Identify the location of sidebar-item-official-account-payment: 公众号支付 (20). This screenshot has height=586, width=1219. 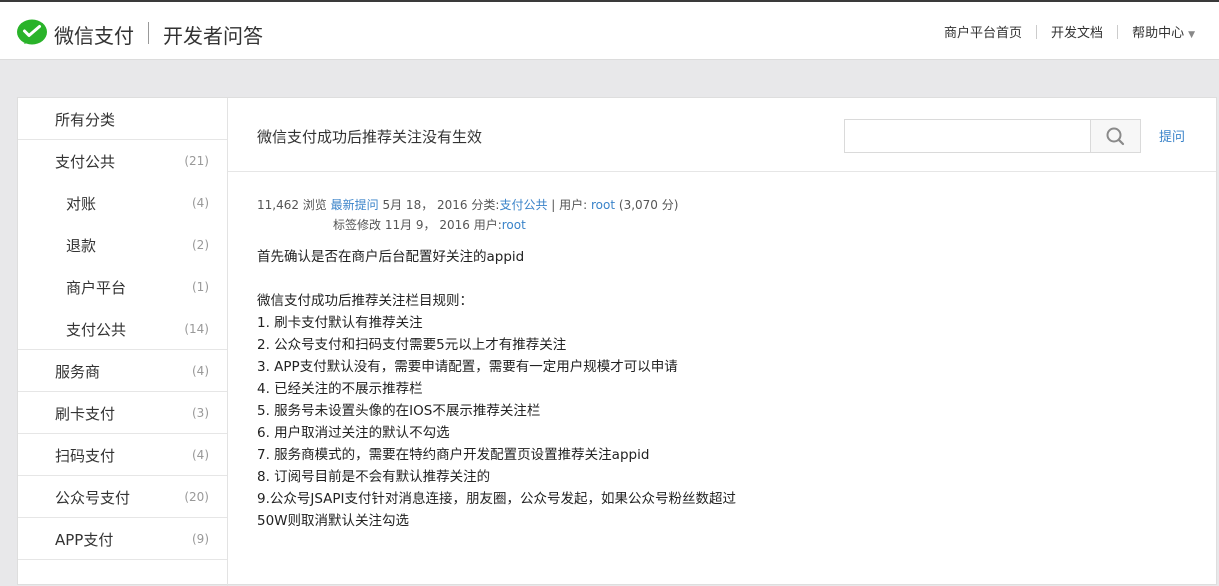
(122, 497).